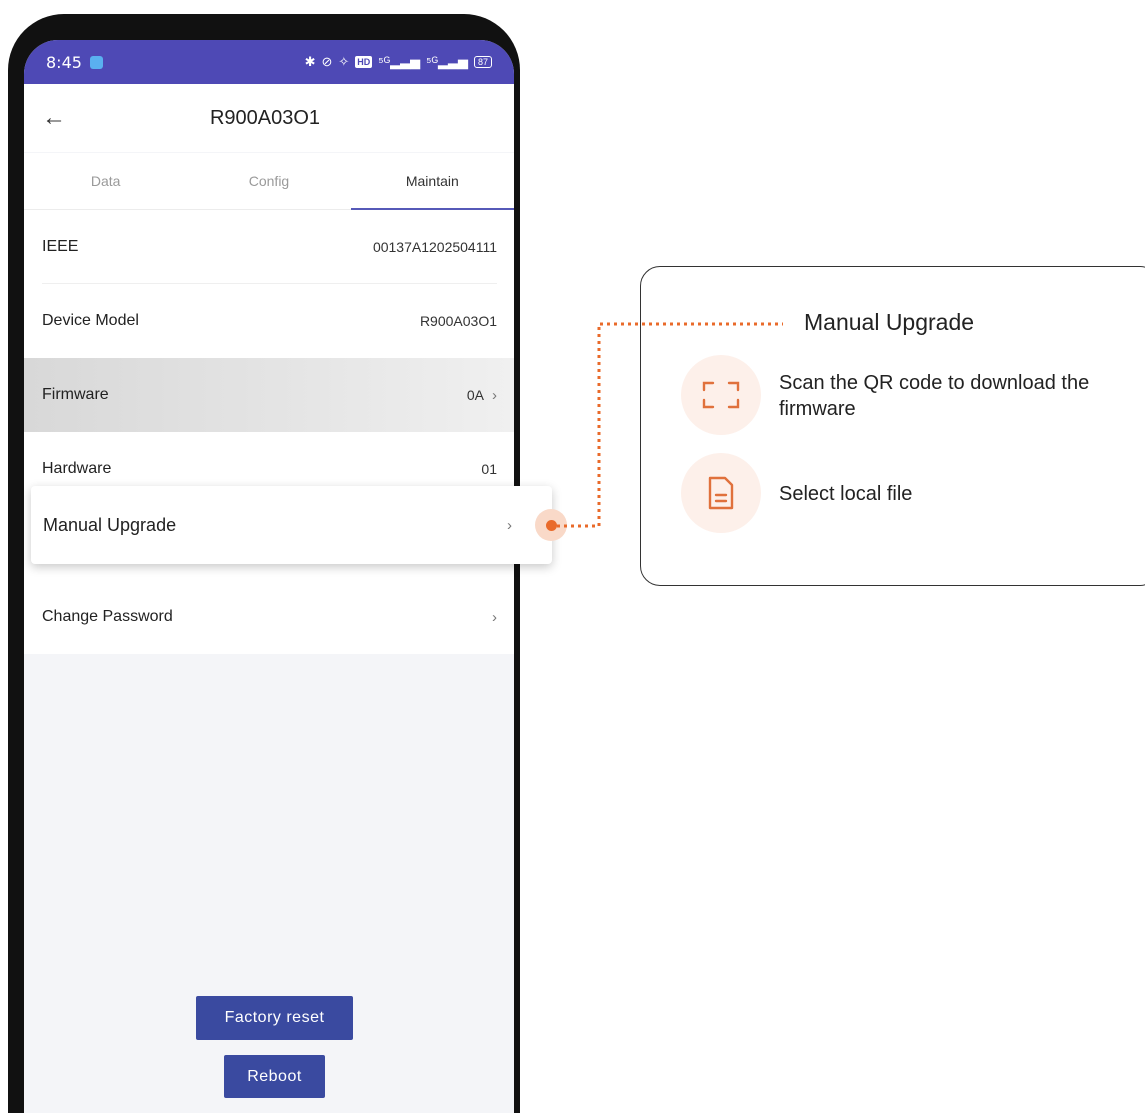 Image resolution: width=1145 pixels, height=1113 pixels. I want to click on app-bar: ← R900A03O1, so click(269, 118).